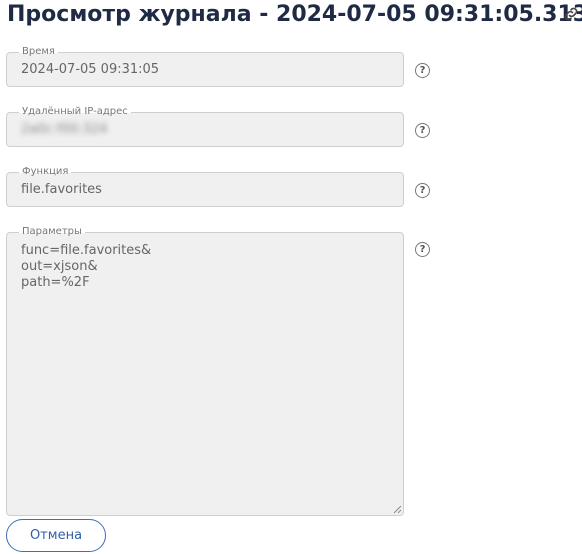  What do you see at coordinates (422, 70) in the screenshot?
I see `time-help-icon: ?` at bounding box center [422, 70].